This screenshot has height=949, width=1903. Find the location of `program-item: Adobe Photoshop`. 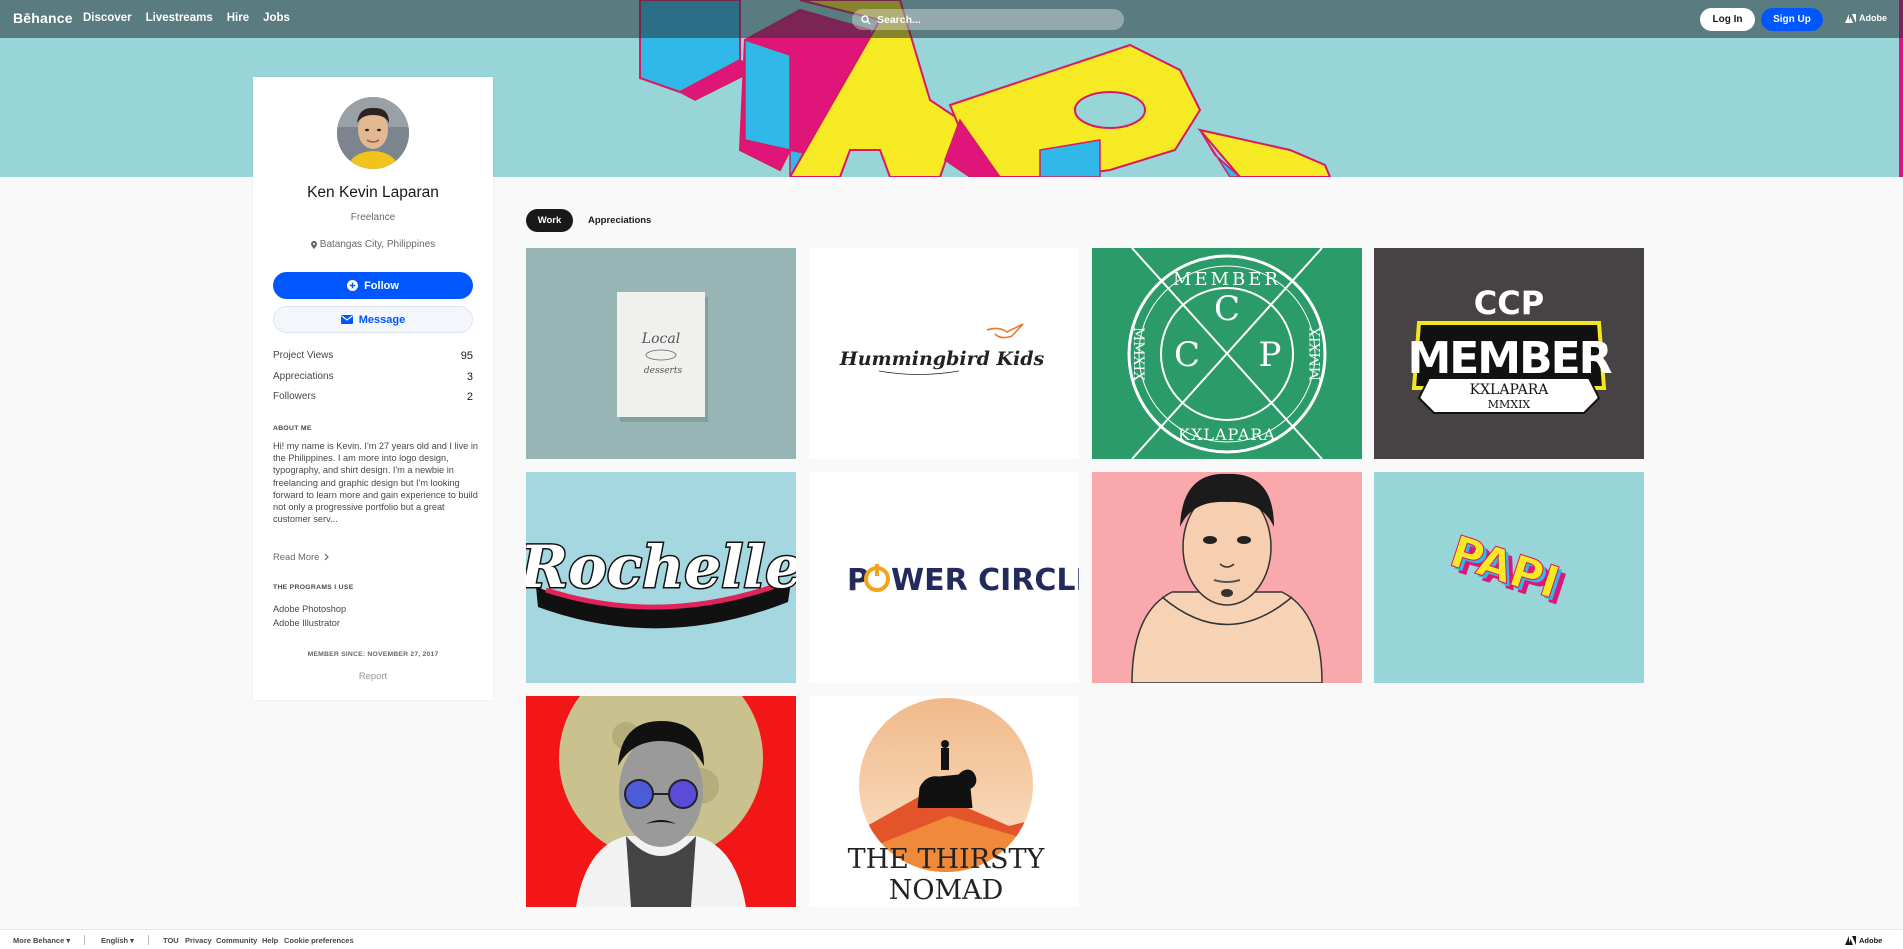

program-item: Adobe Photoshop is located at coordinates (310, 609).